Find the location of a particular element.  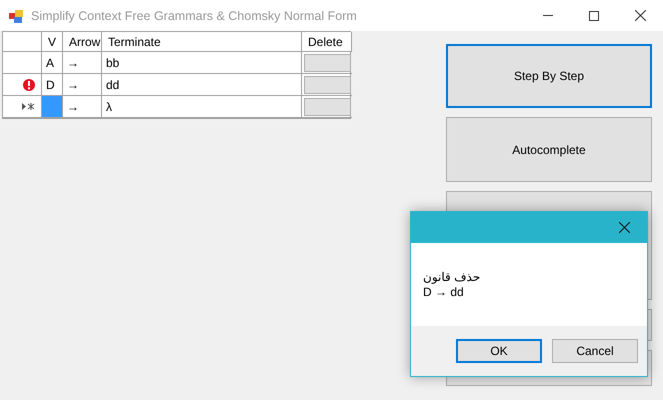

error-icon is located at coordinates (29, 84).